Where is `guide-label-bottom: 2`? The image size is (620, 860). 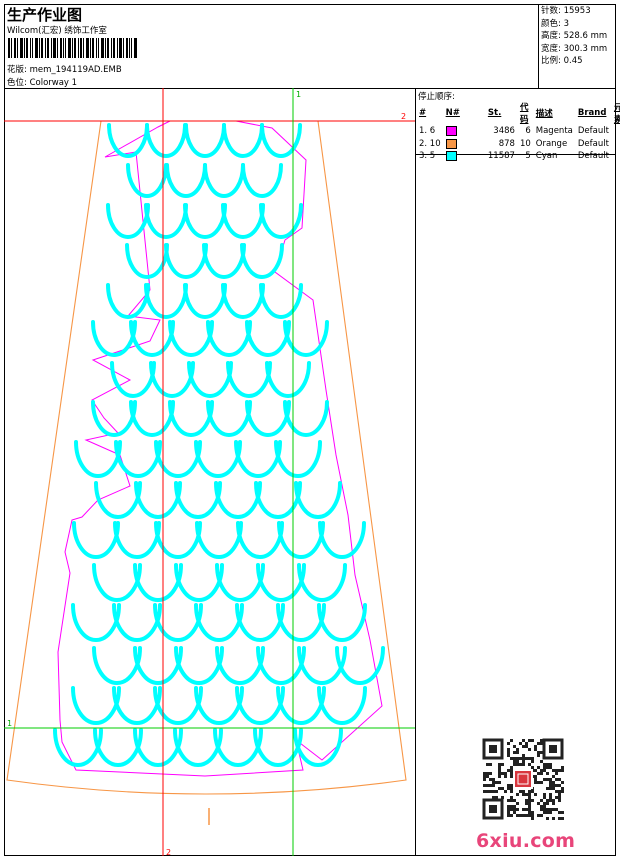 guide-label-bottom: 2 is located at coordinates (168, 852).